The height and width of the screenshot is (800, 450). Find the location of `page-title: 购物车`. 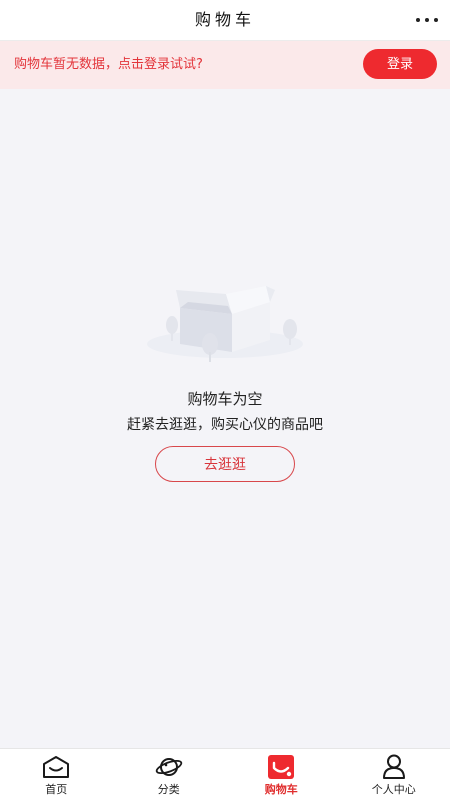

page-title: 购物车 is located at coordinates (224, 19).